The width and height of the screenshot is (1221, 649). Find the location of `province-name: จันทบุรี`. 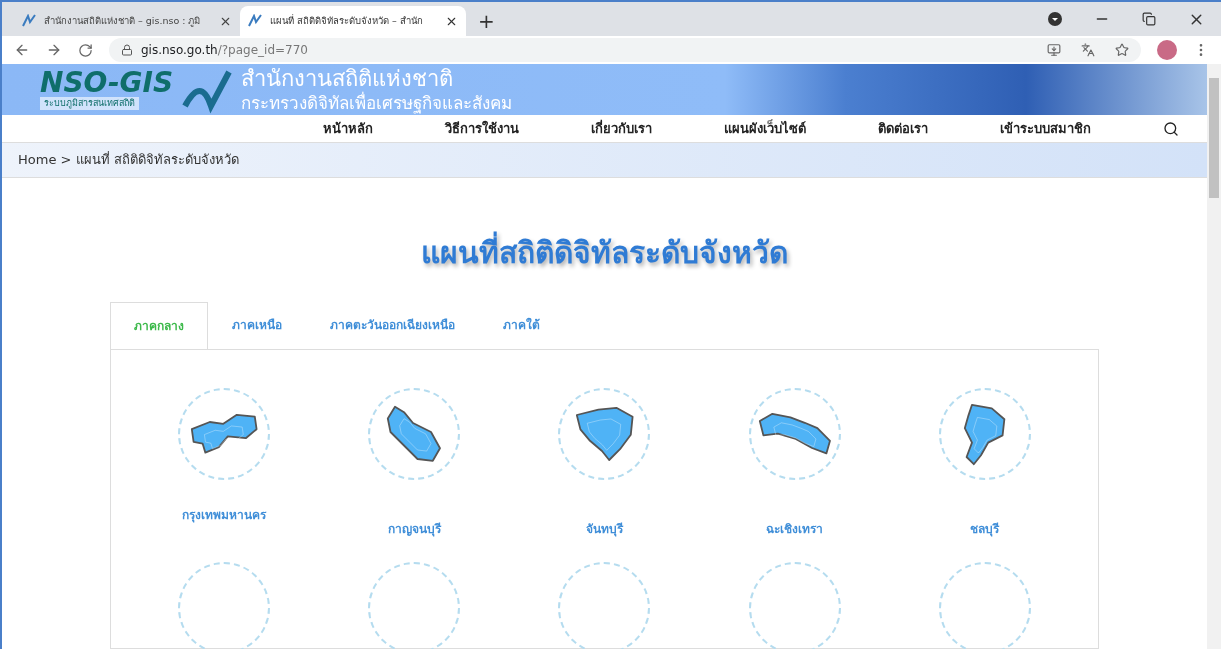

province-name: จันทบุรี is located at coordinates (604, 529).